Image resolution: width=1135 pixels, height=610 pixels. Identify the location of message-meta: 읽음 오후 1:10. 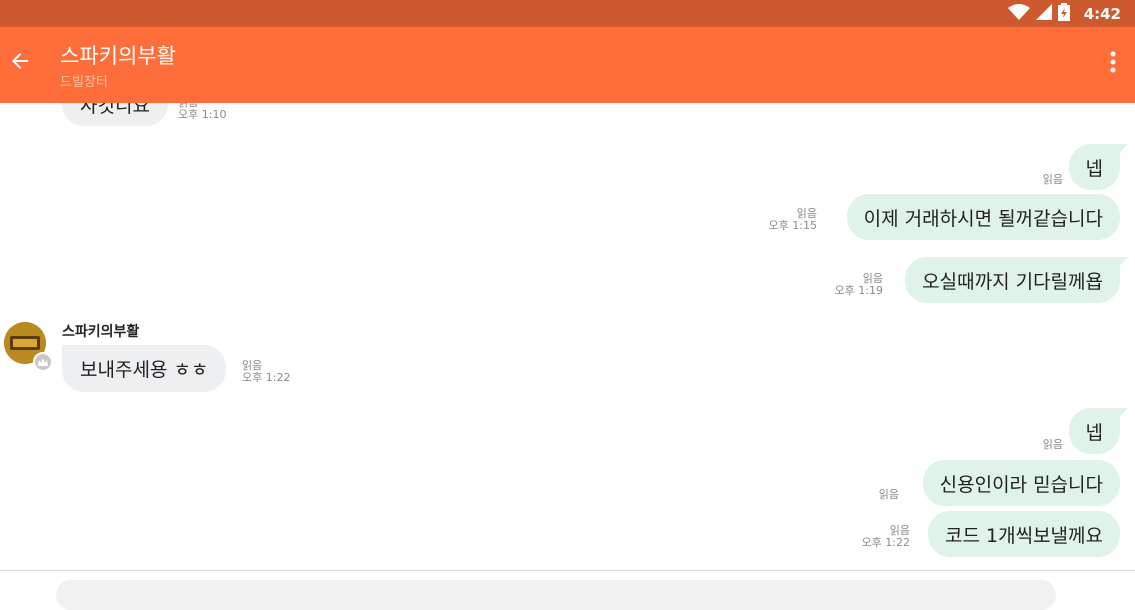
(202, 112).